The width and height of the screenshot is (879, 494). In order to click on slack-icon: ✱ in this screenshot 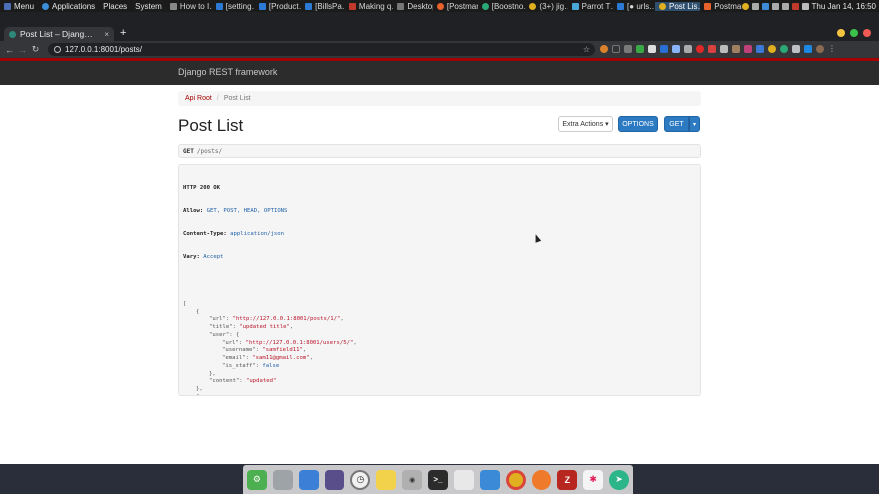, I will do `click(593, 479)`.